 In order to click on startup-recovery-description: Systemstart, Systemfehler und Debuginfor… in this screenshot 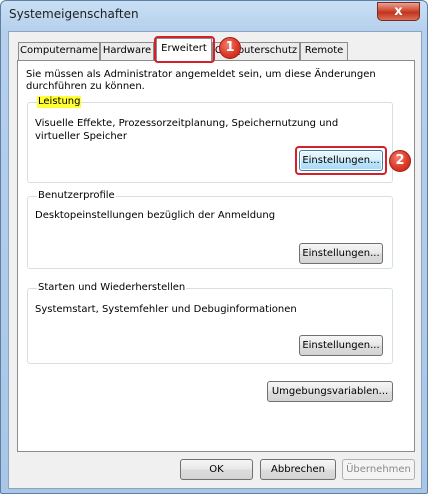, I will do `click(166, 309)`.